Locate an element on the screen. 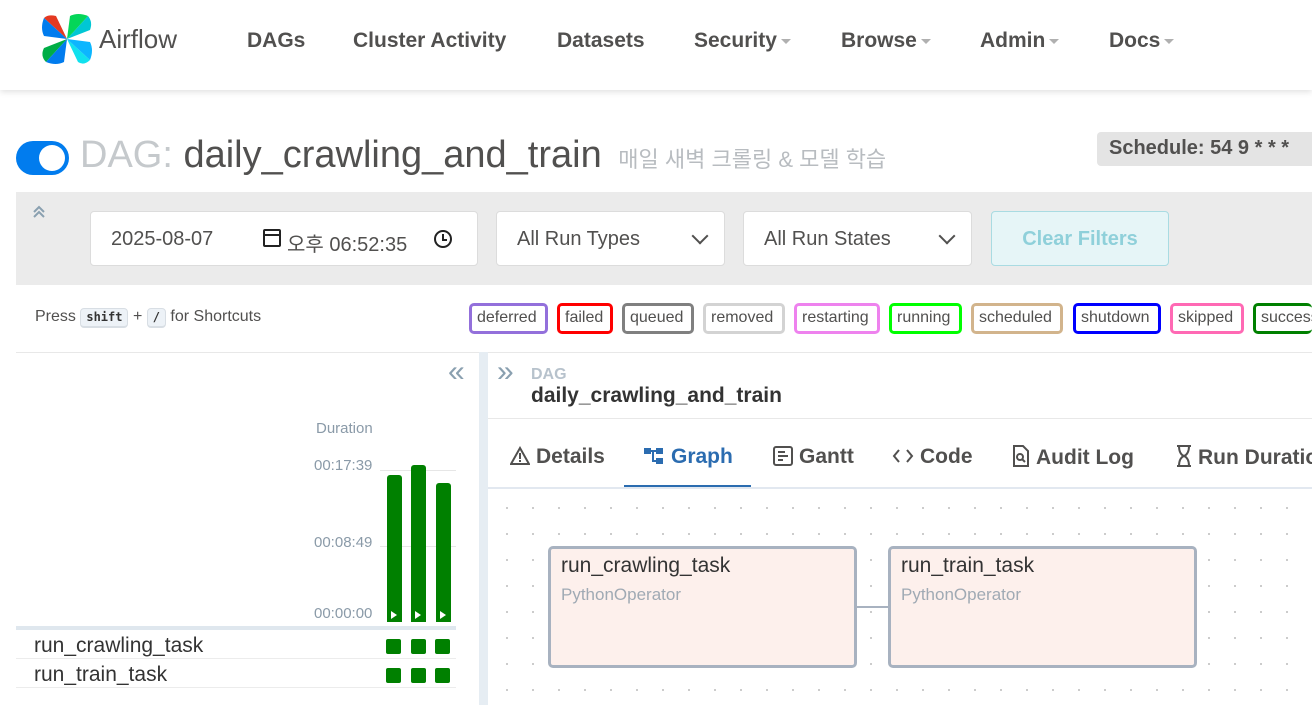  duration-axis-label: Duration is located at coordinates (344, 428).